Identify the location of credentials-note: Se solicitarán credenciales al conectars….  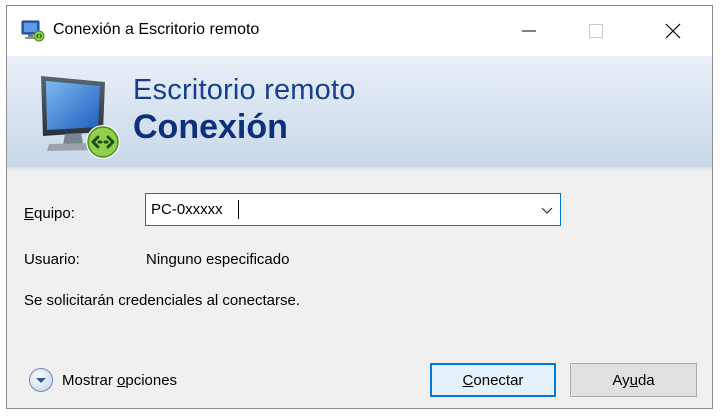
(162, 300).